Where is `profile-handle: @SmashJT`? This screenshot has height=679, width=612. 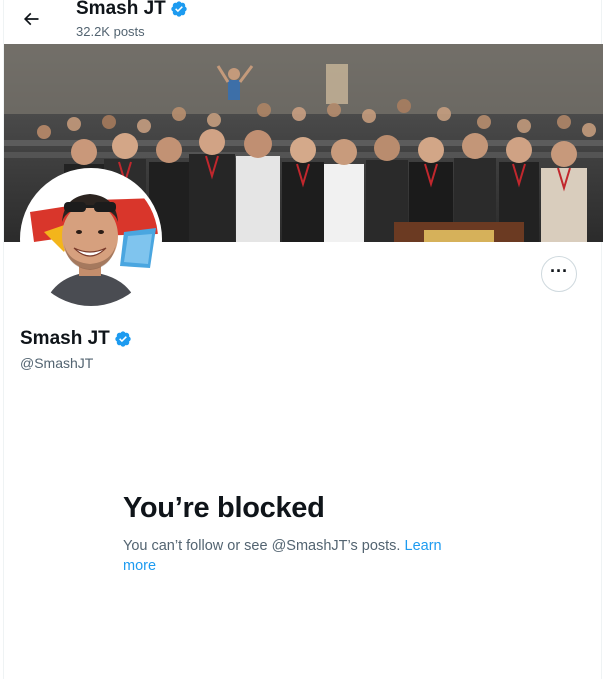
profile-handle: @SmashJT is located at coordinates (57, 363).